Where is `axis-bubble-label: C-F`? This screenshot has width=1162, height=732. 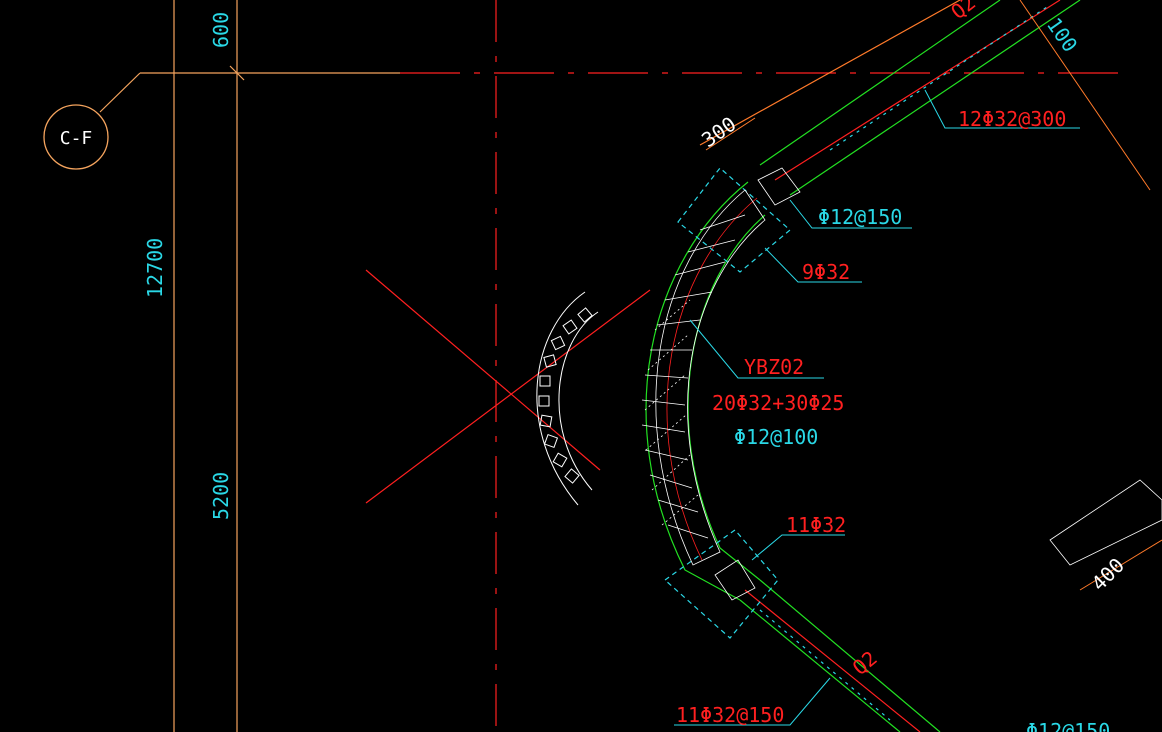 axis-bubble-label: C-F is located at coordinates (76, 138).